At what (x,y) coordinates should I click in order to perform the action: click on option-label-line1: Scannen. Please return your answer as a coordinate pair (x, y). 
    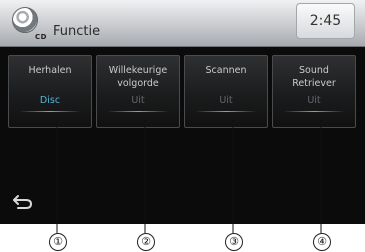
    Looking at the image, I should click on (226, 70).